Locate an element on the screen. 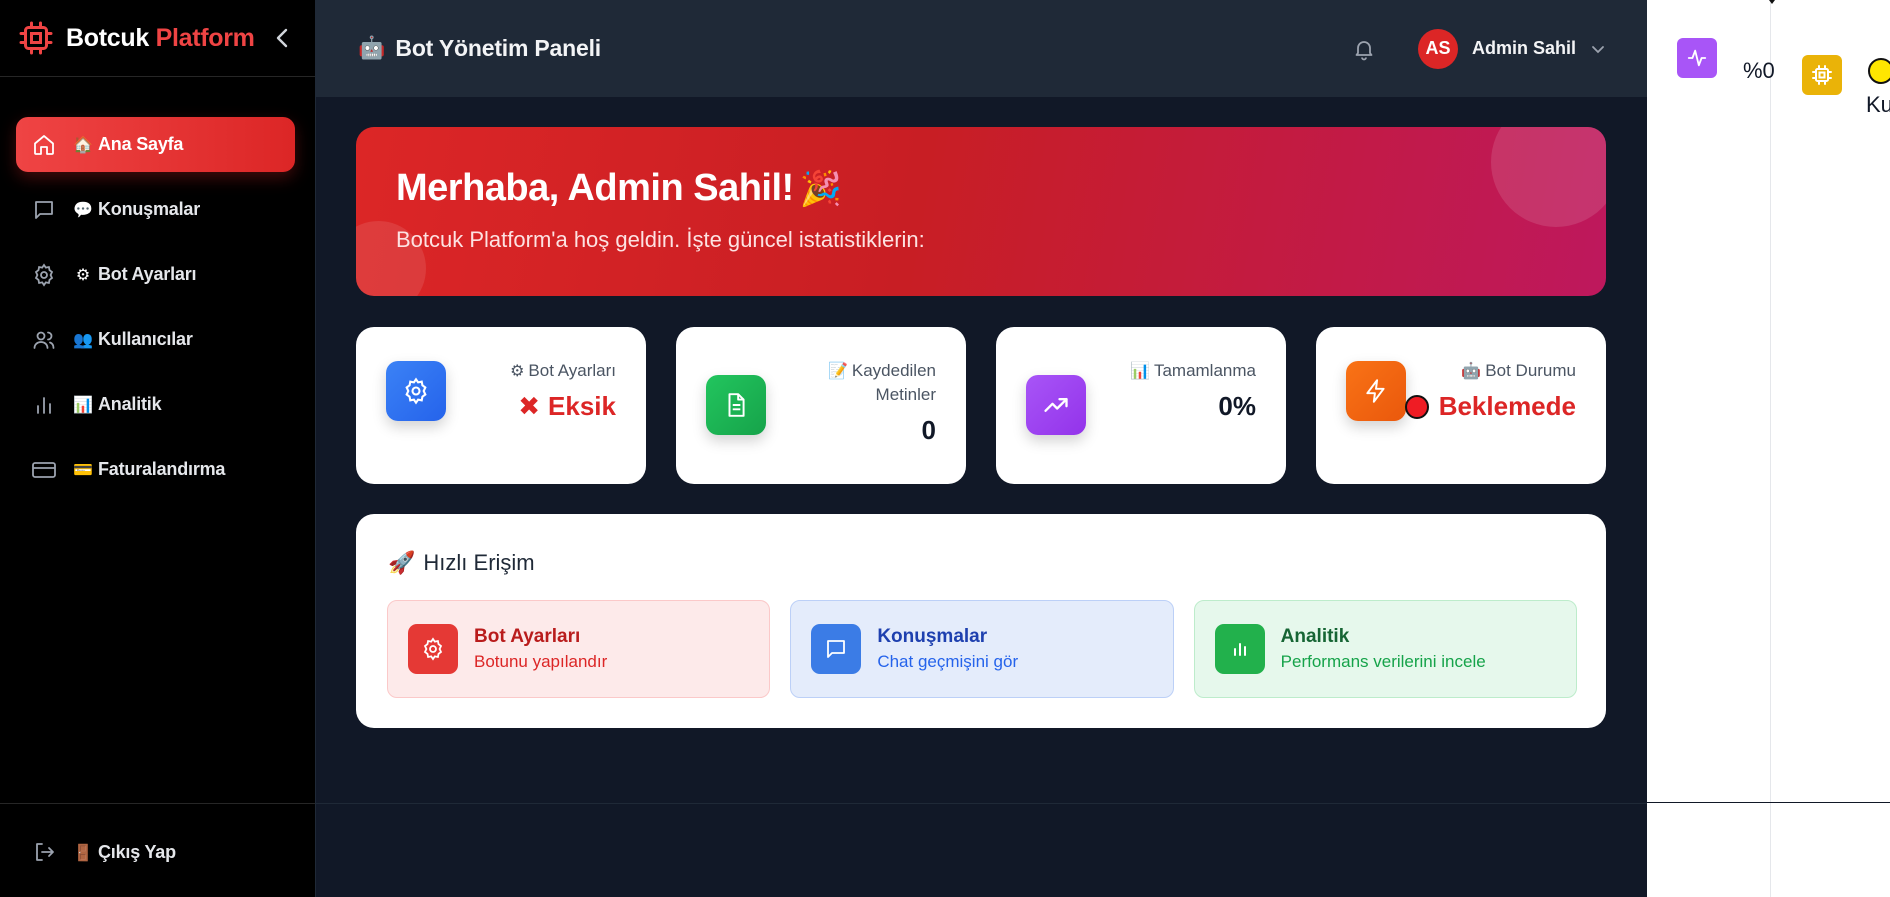 The height and width of the screenshot is (897, 1890). home-icon is located at coordinates (44, 145).